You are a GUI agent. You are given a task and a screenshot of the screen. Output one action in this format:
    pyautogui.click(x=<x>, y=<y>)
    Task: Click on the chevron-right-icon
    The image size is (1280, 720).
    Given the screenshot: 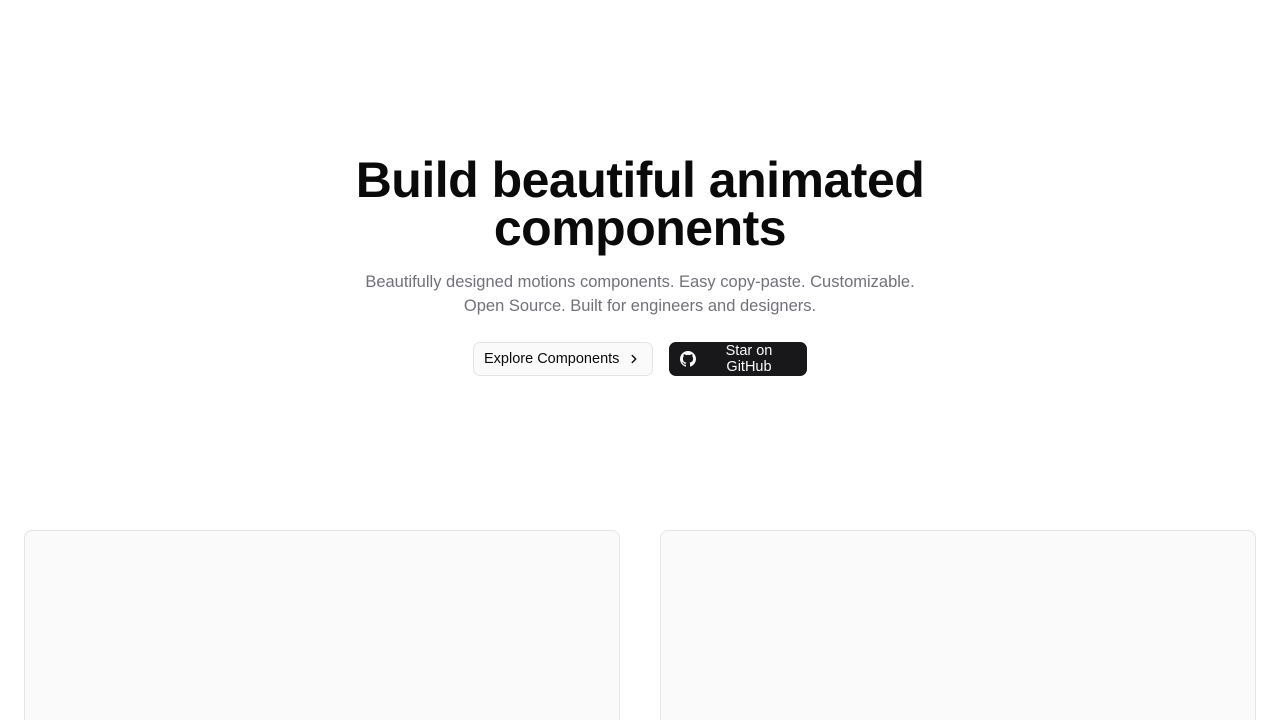 What is the action you would take?
    pyautogui.click(x=634, y=359)
    